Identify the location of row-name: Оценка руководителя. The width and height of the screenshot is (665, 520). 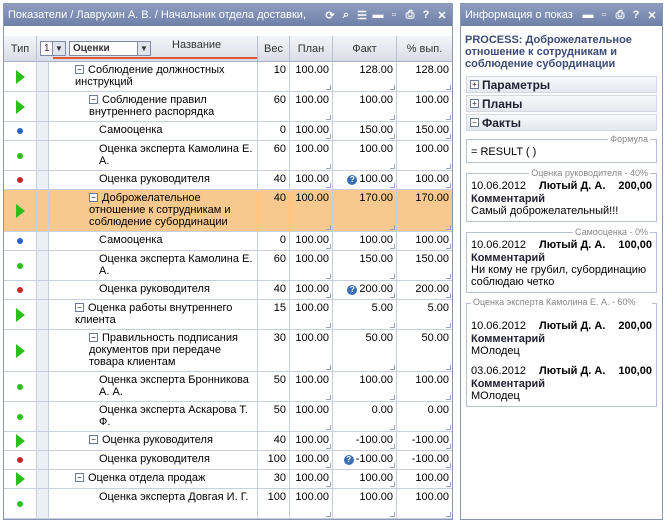
(153, 180).